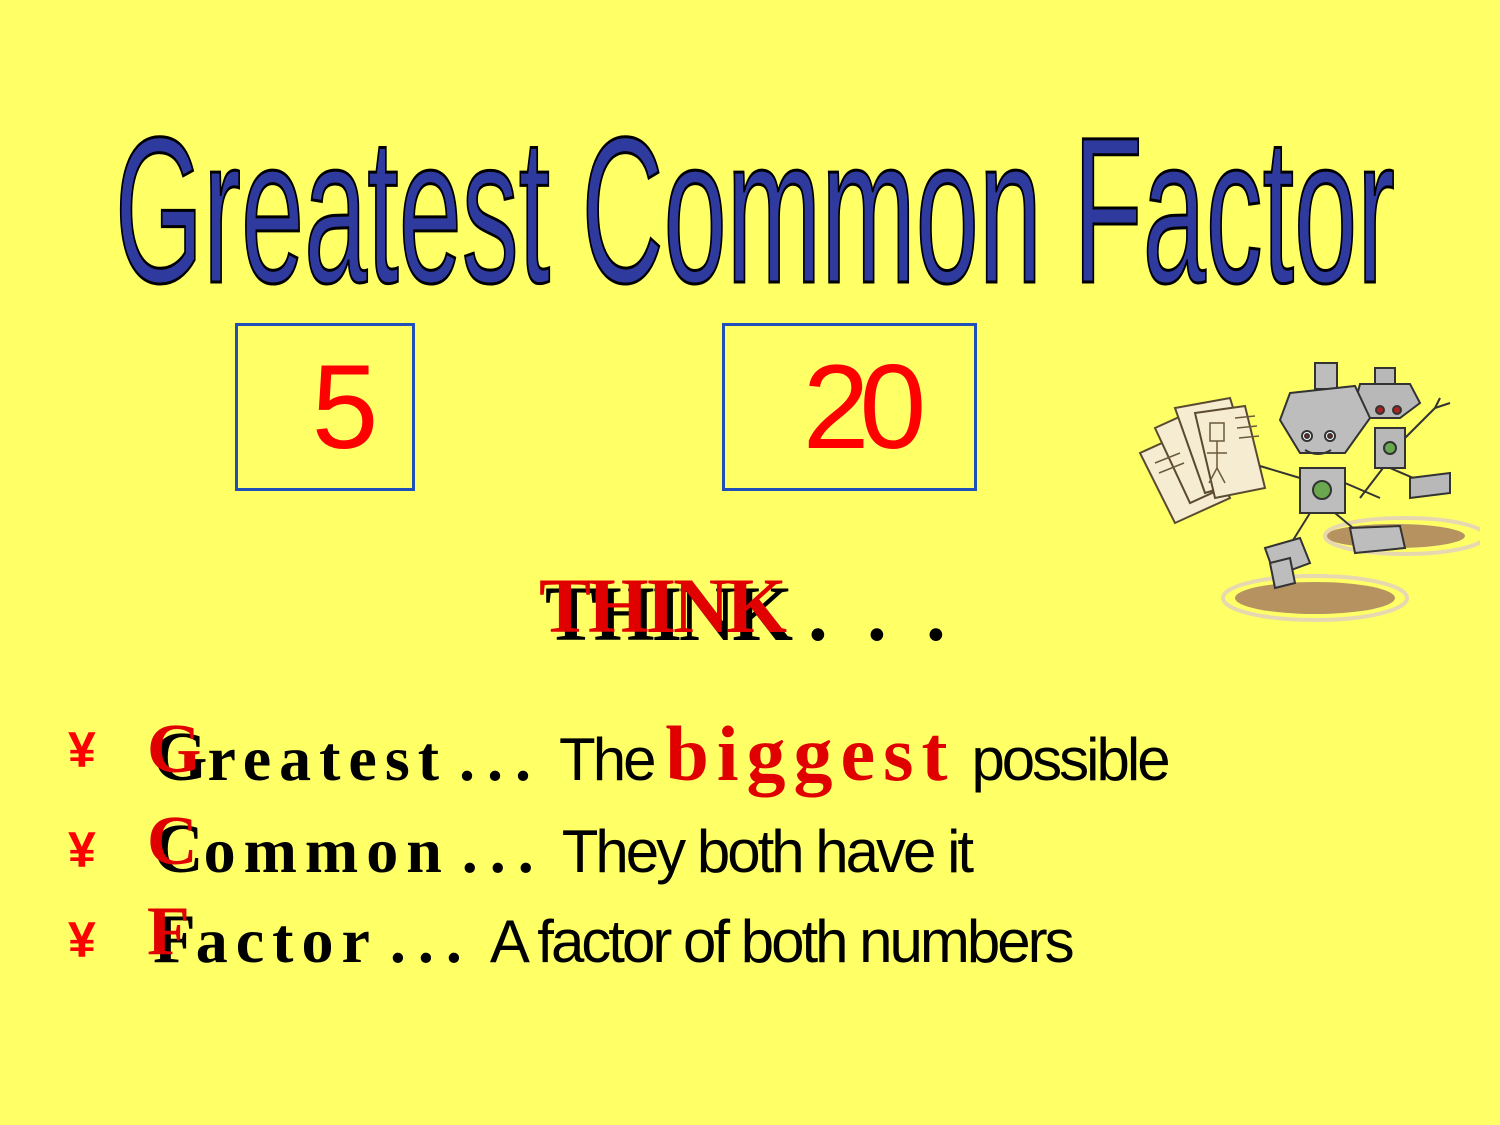 The height and width of the screenshot is (1125, 1500). I want to click on term-rest: ommon, so click(326, 850).